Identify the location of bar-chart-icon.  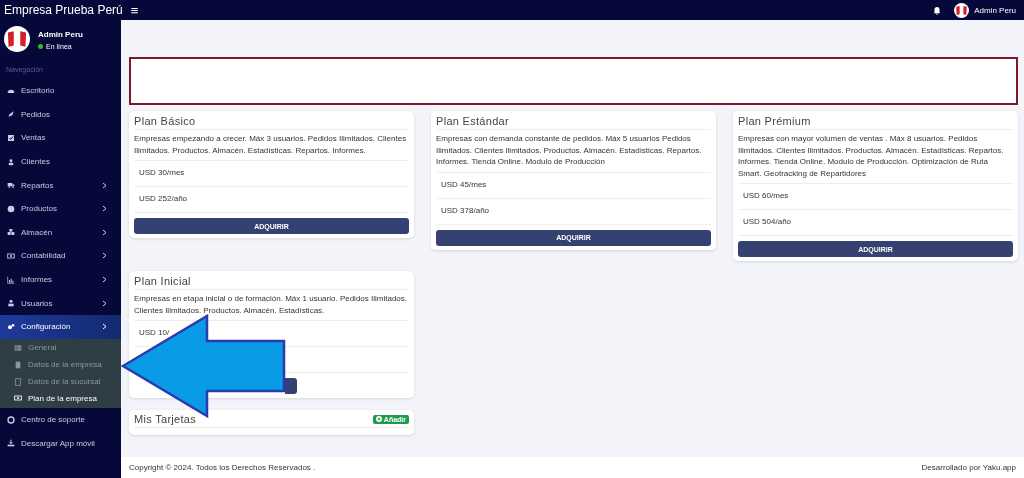
(11, 279).